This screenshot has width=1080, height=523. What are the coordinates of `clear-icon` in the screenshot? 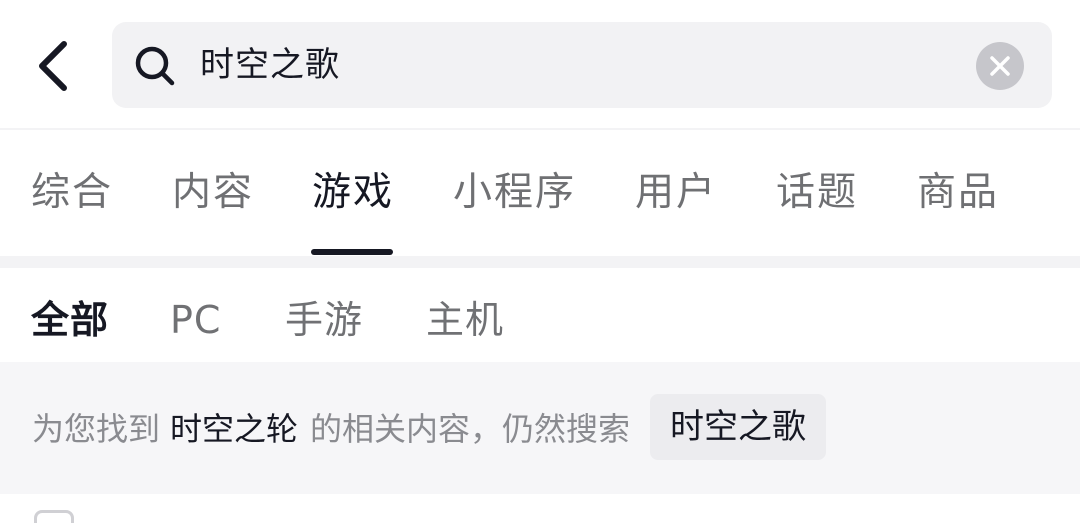 It's located at (1000, 66).